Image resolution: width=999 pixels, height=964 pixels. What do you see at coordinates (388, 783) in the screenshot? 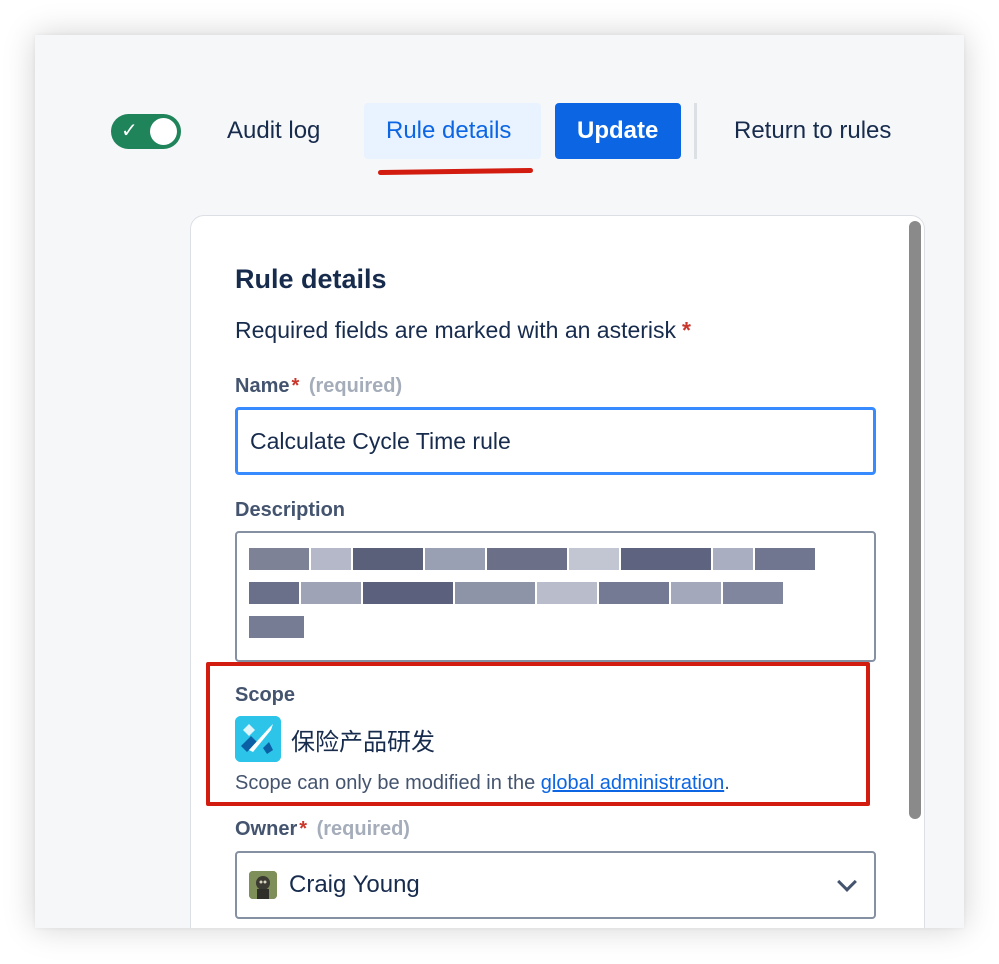
I see `scope-note-prefix: Scope can only be modified in the` at bounding box center [388, 783].